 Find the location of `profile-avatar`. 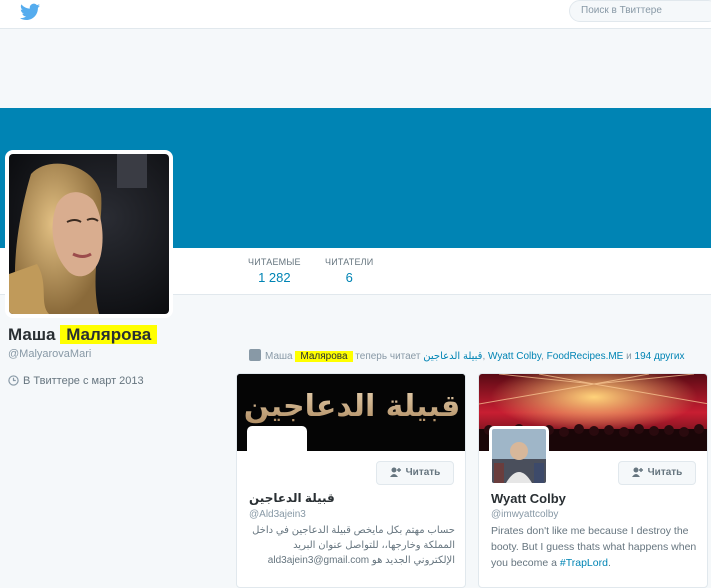

profile-avatar is located at coordinates (89, 234).